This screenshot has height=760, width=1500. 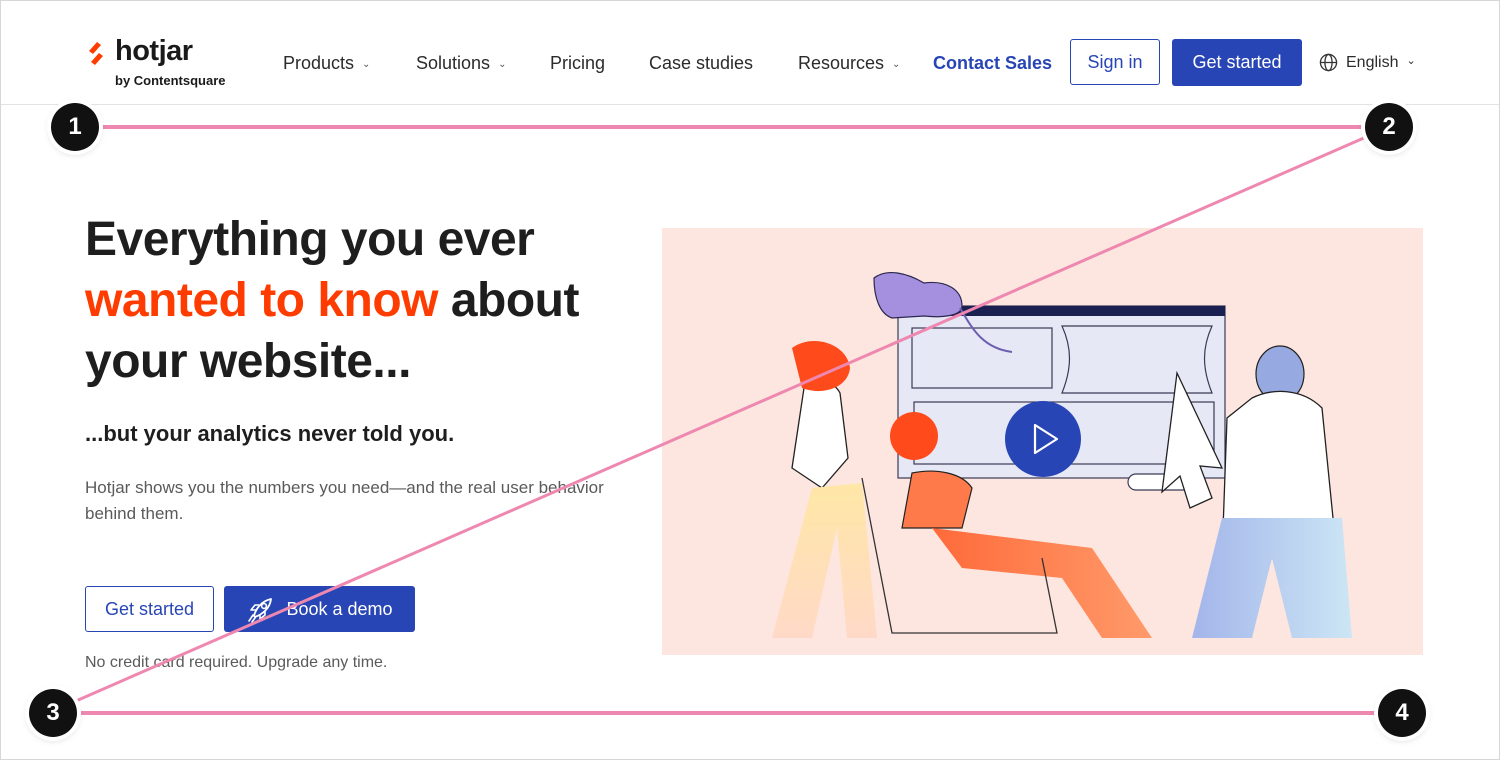 I want to click on logo-wordmark: hotjar, so click(x=154, y=51).